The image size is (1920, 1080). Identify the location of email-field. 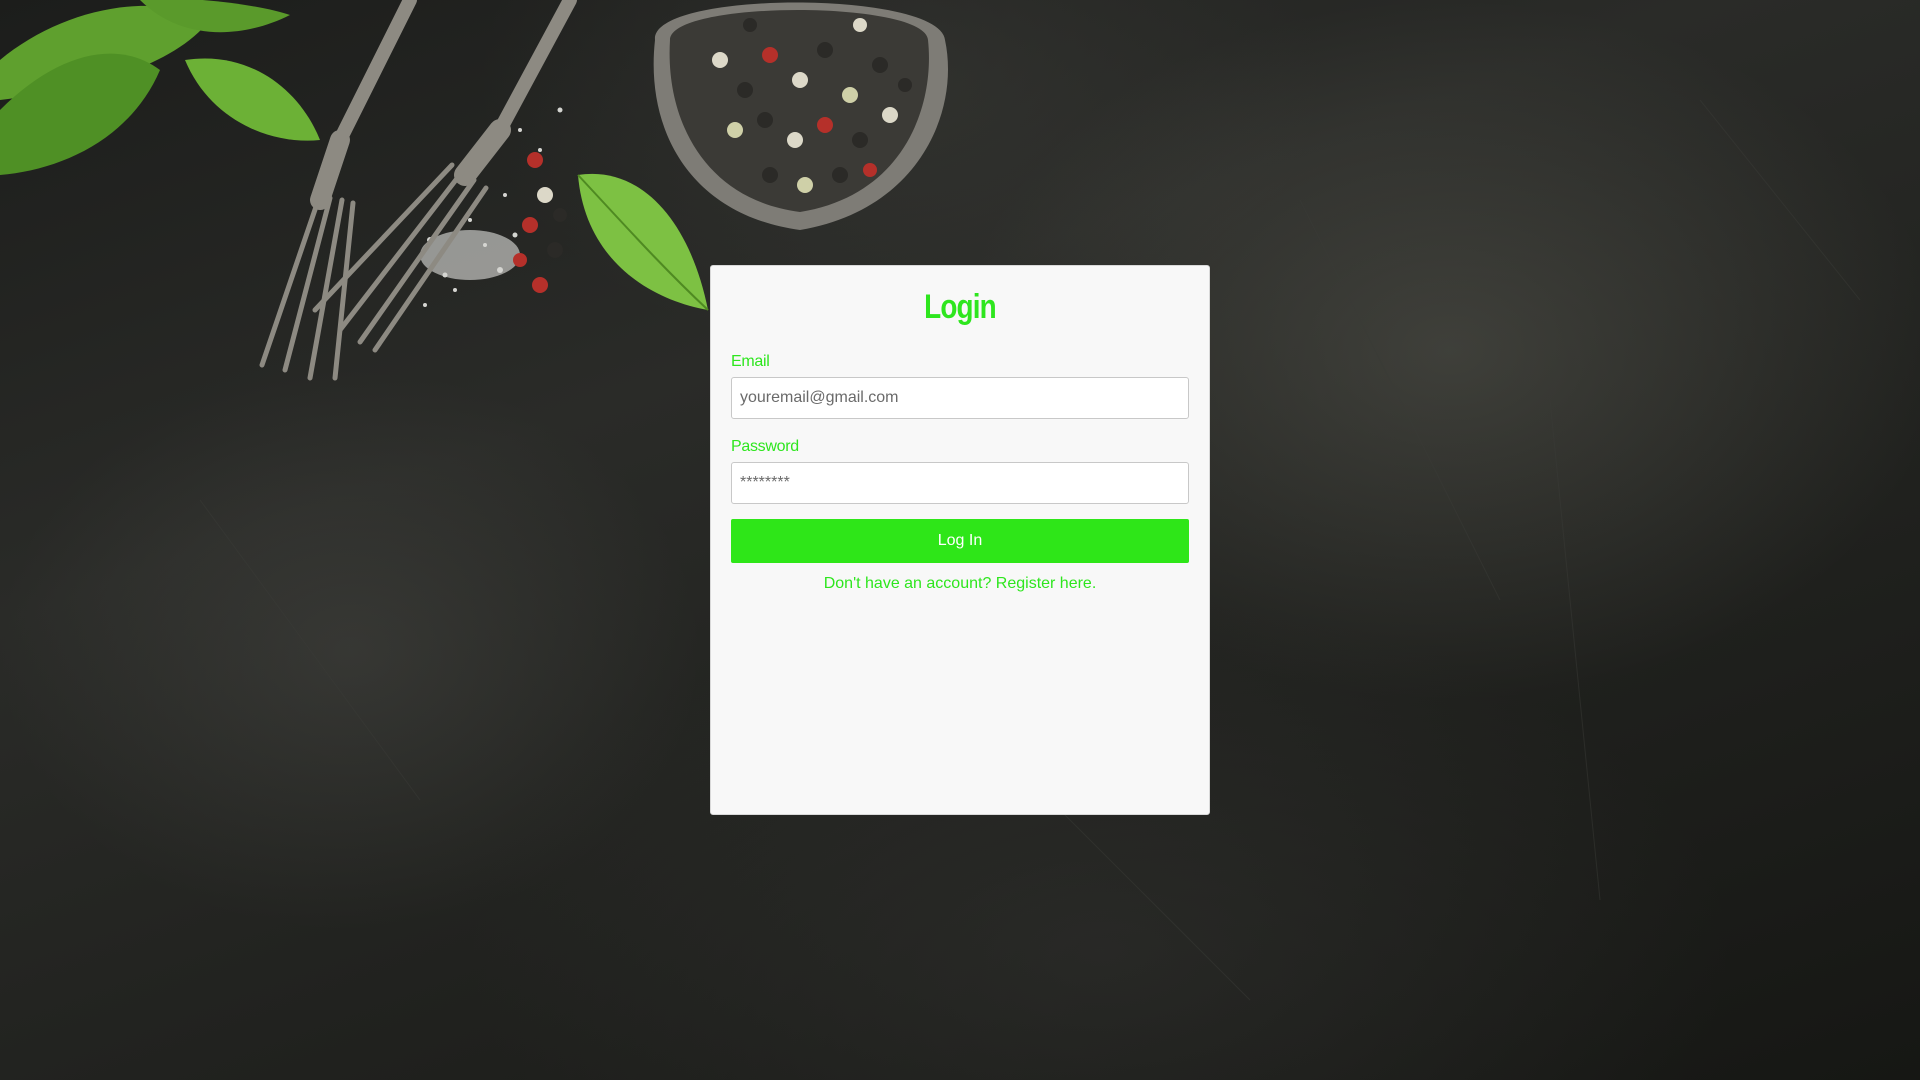
(960, 398).